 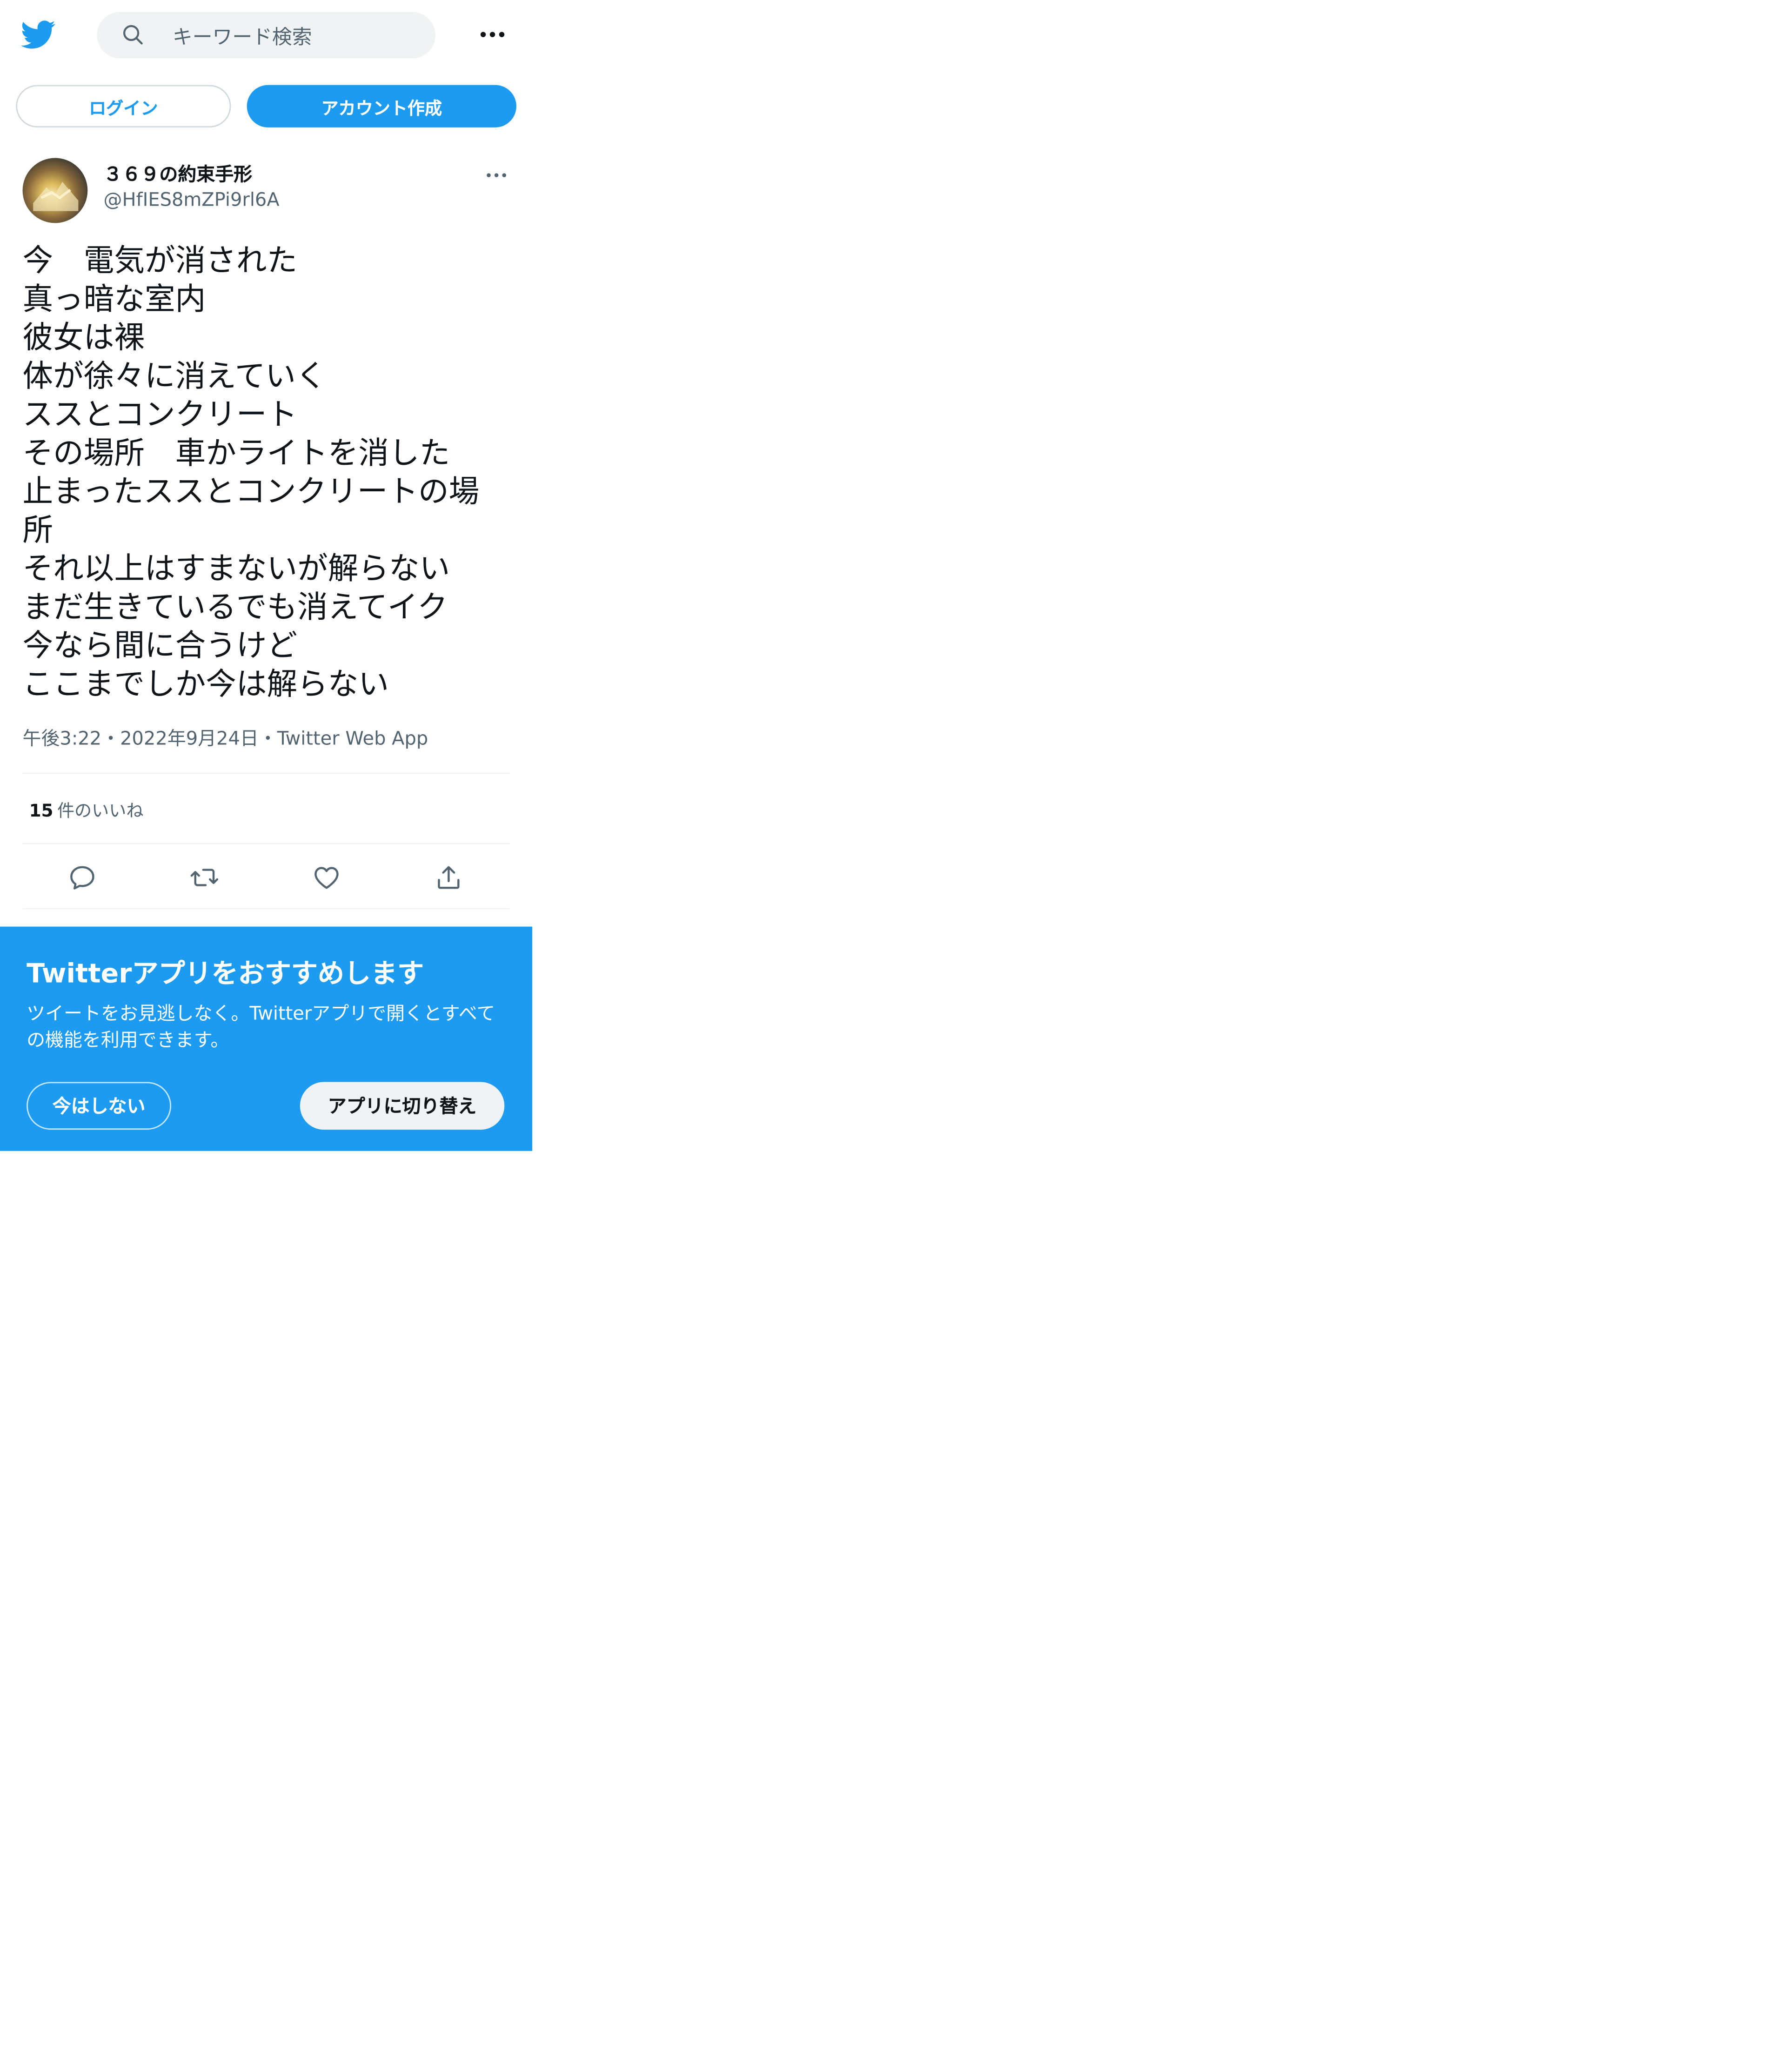 I want to click on likes-count: 15, so click(x=41, y=812).